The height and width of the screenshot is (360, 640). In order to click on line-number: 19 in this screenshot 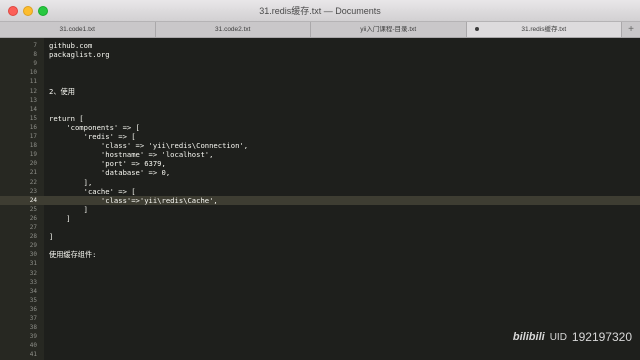, I will do `click(33, 155)`.